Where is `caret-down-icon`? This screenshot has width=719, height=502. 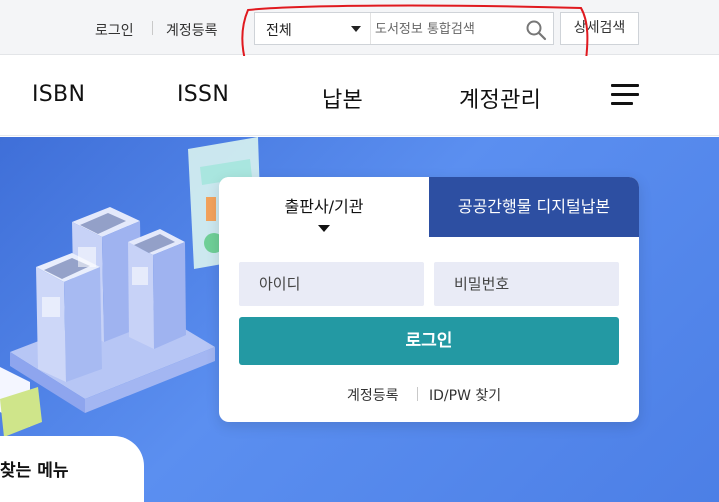 caret-down-icon is located at coordinates (324, 228).